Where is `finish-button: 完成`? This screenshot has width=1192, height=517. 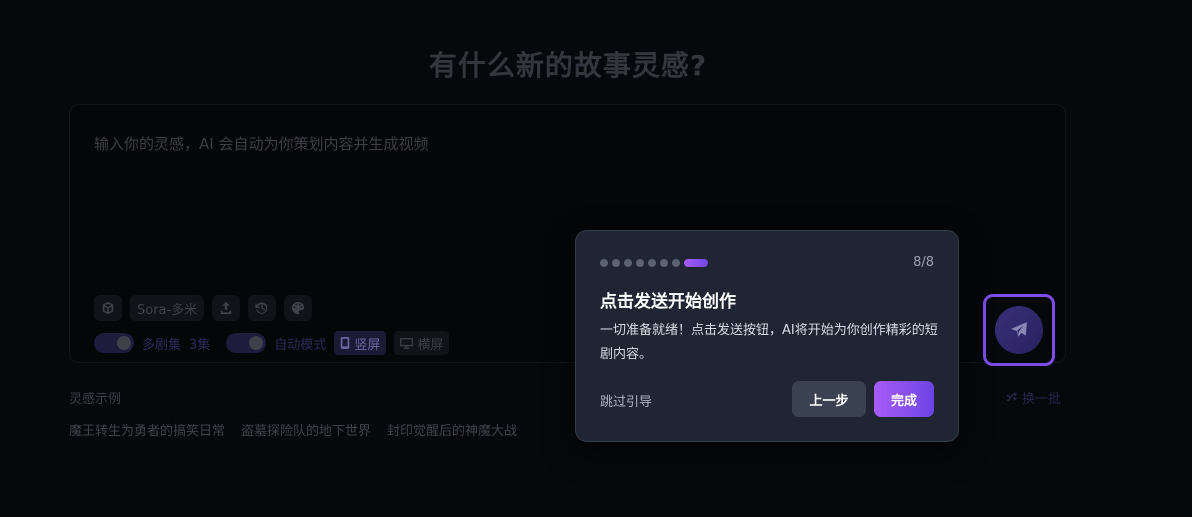
finish-button: 完成 is located at coordinates (904, 399).